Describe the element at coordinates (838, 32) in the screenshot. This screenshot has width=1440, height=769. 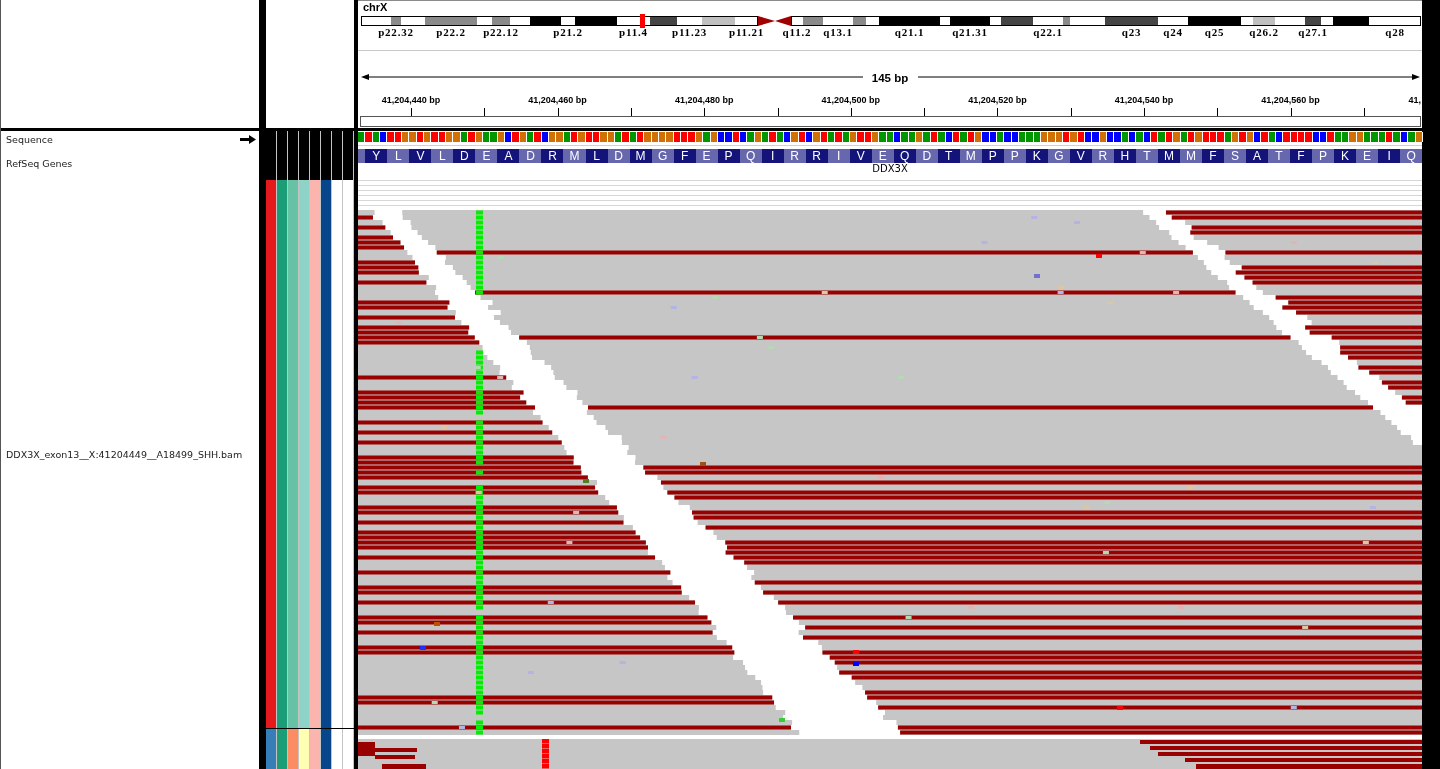
I see `band-label: q13.1` at that location.